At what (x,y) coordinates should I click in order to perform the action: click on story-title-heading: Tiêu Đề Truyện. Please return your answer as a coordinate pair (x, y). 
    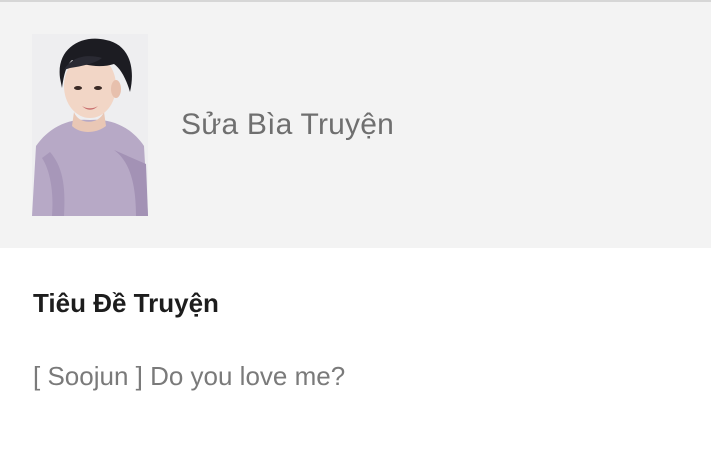
    Looking at the image, I should click on (126, 303).